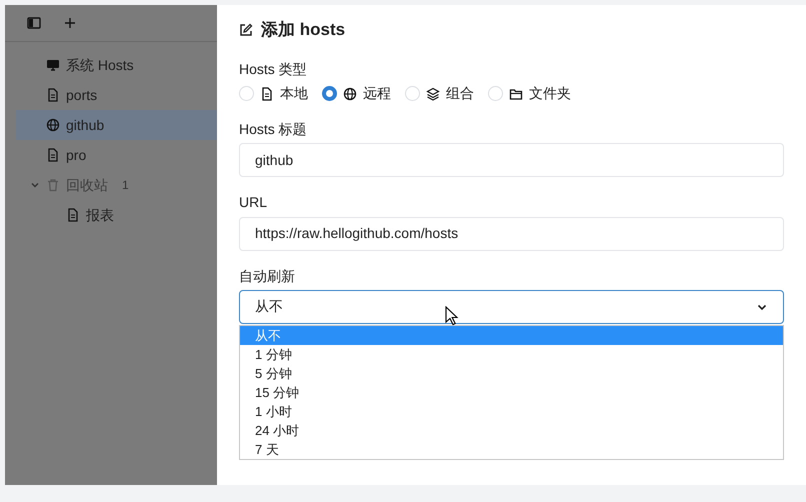 This screenshot has height=502, width=806. I want to click on item-count: 1, so click(125, 185).